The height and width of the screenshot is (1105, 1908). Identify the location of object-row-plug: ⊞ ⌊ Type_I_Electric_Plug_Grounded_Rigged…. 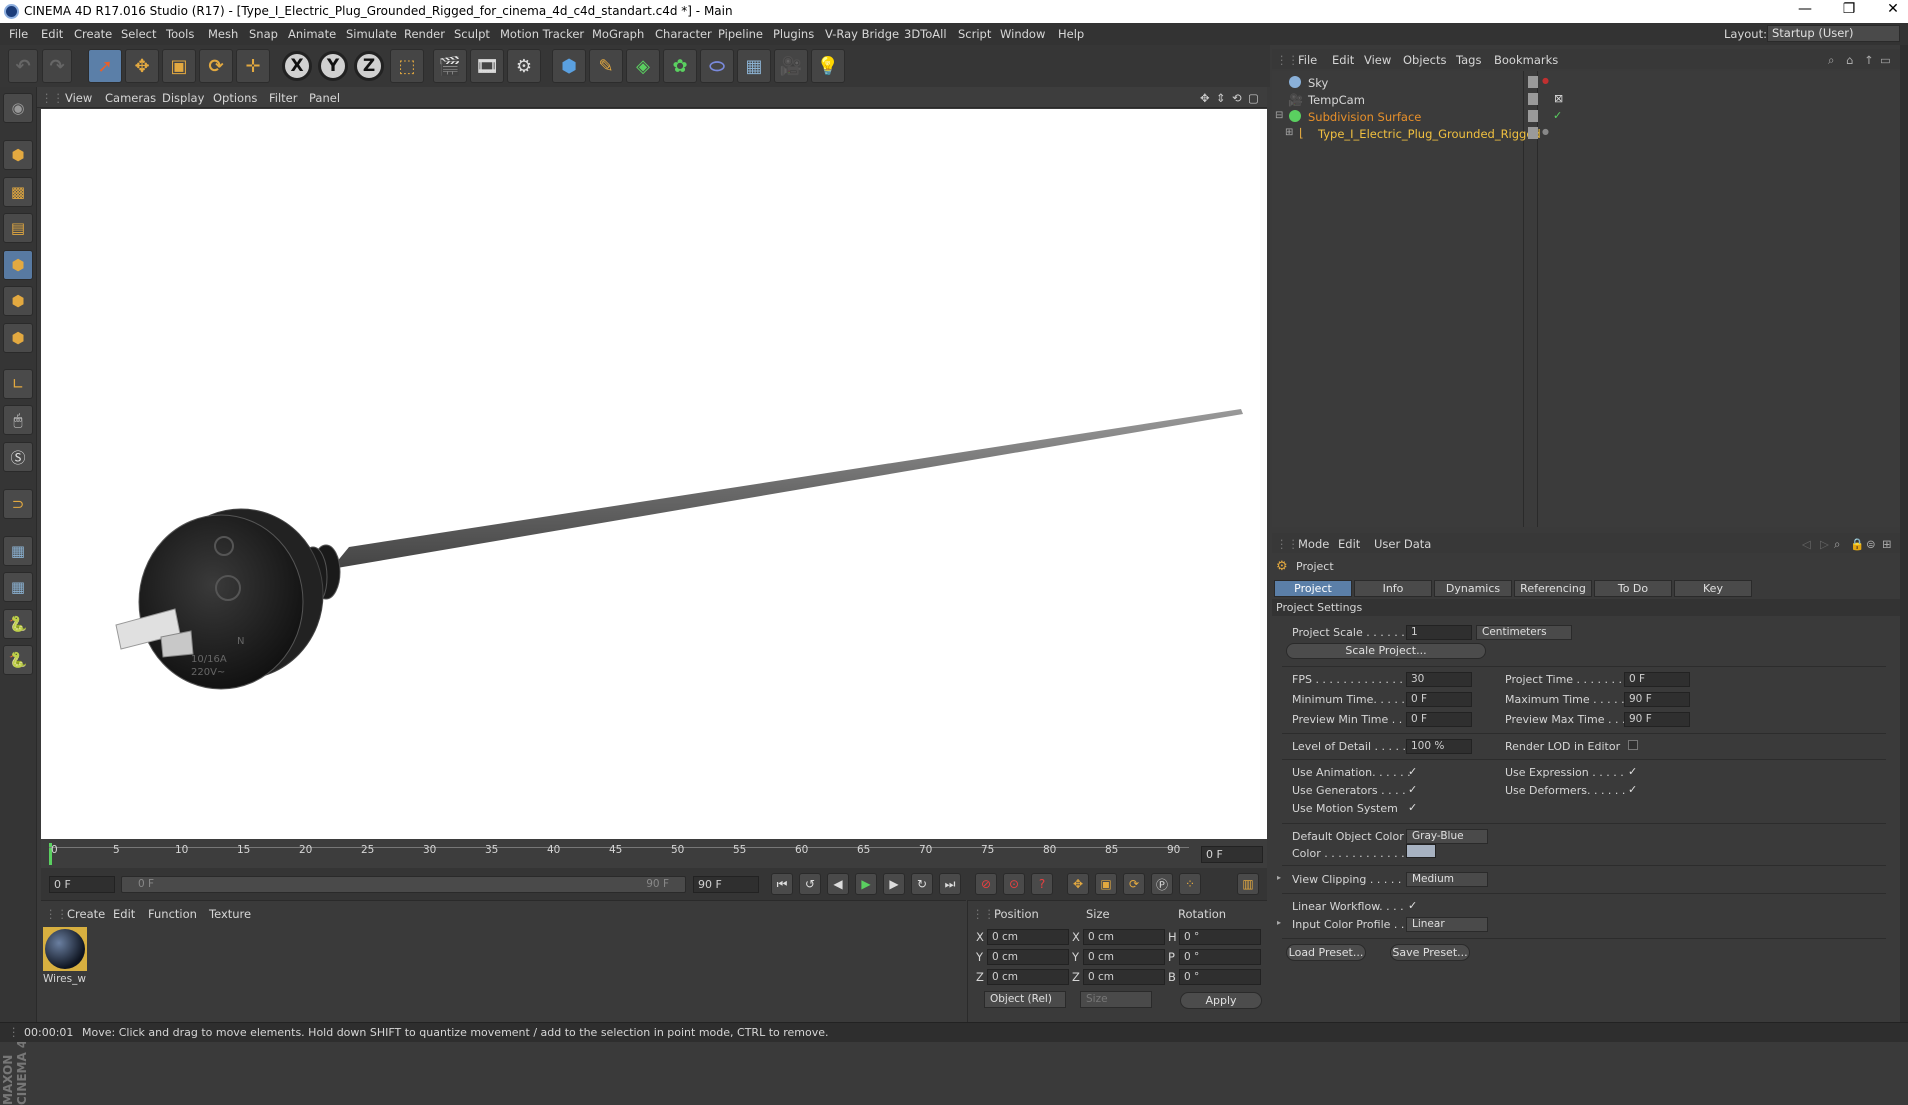
(1586, 134).